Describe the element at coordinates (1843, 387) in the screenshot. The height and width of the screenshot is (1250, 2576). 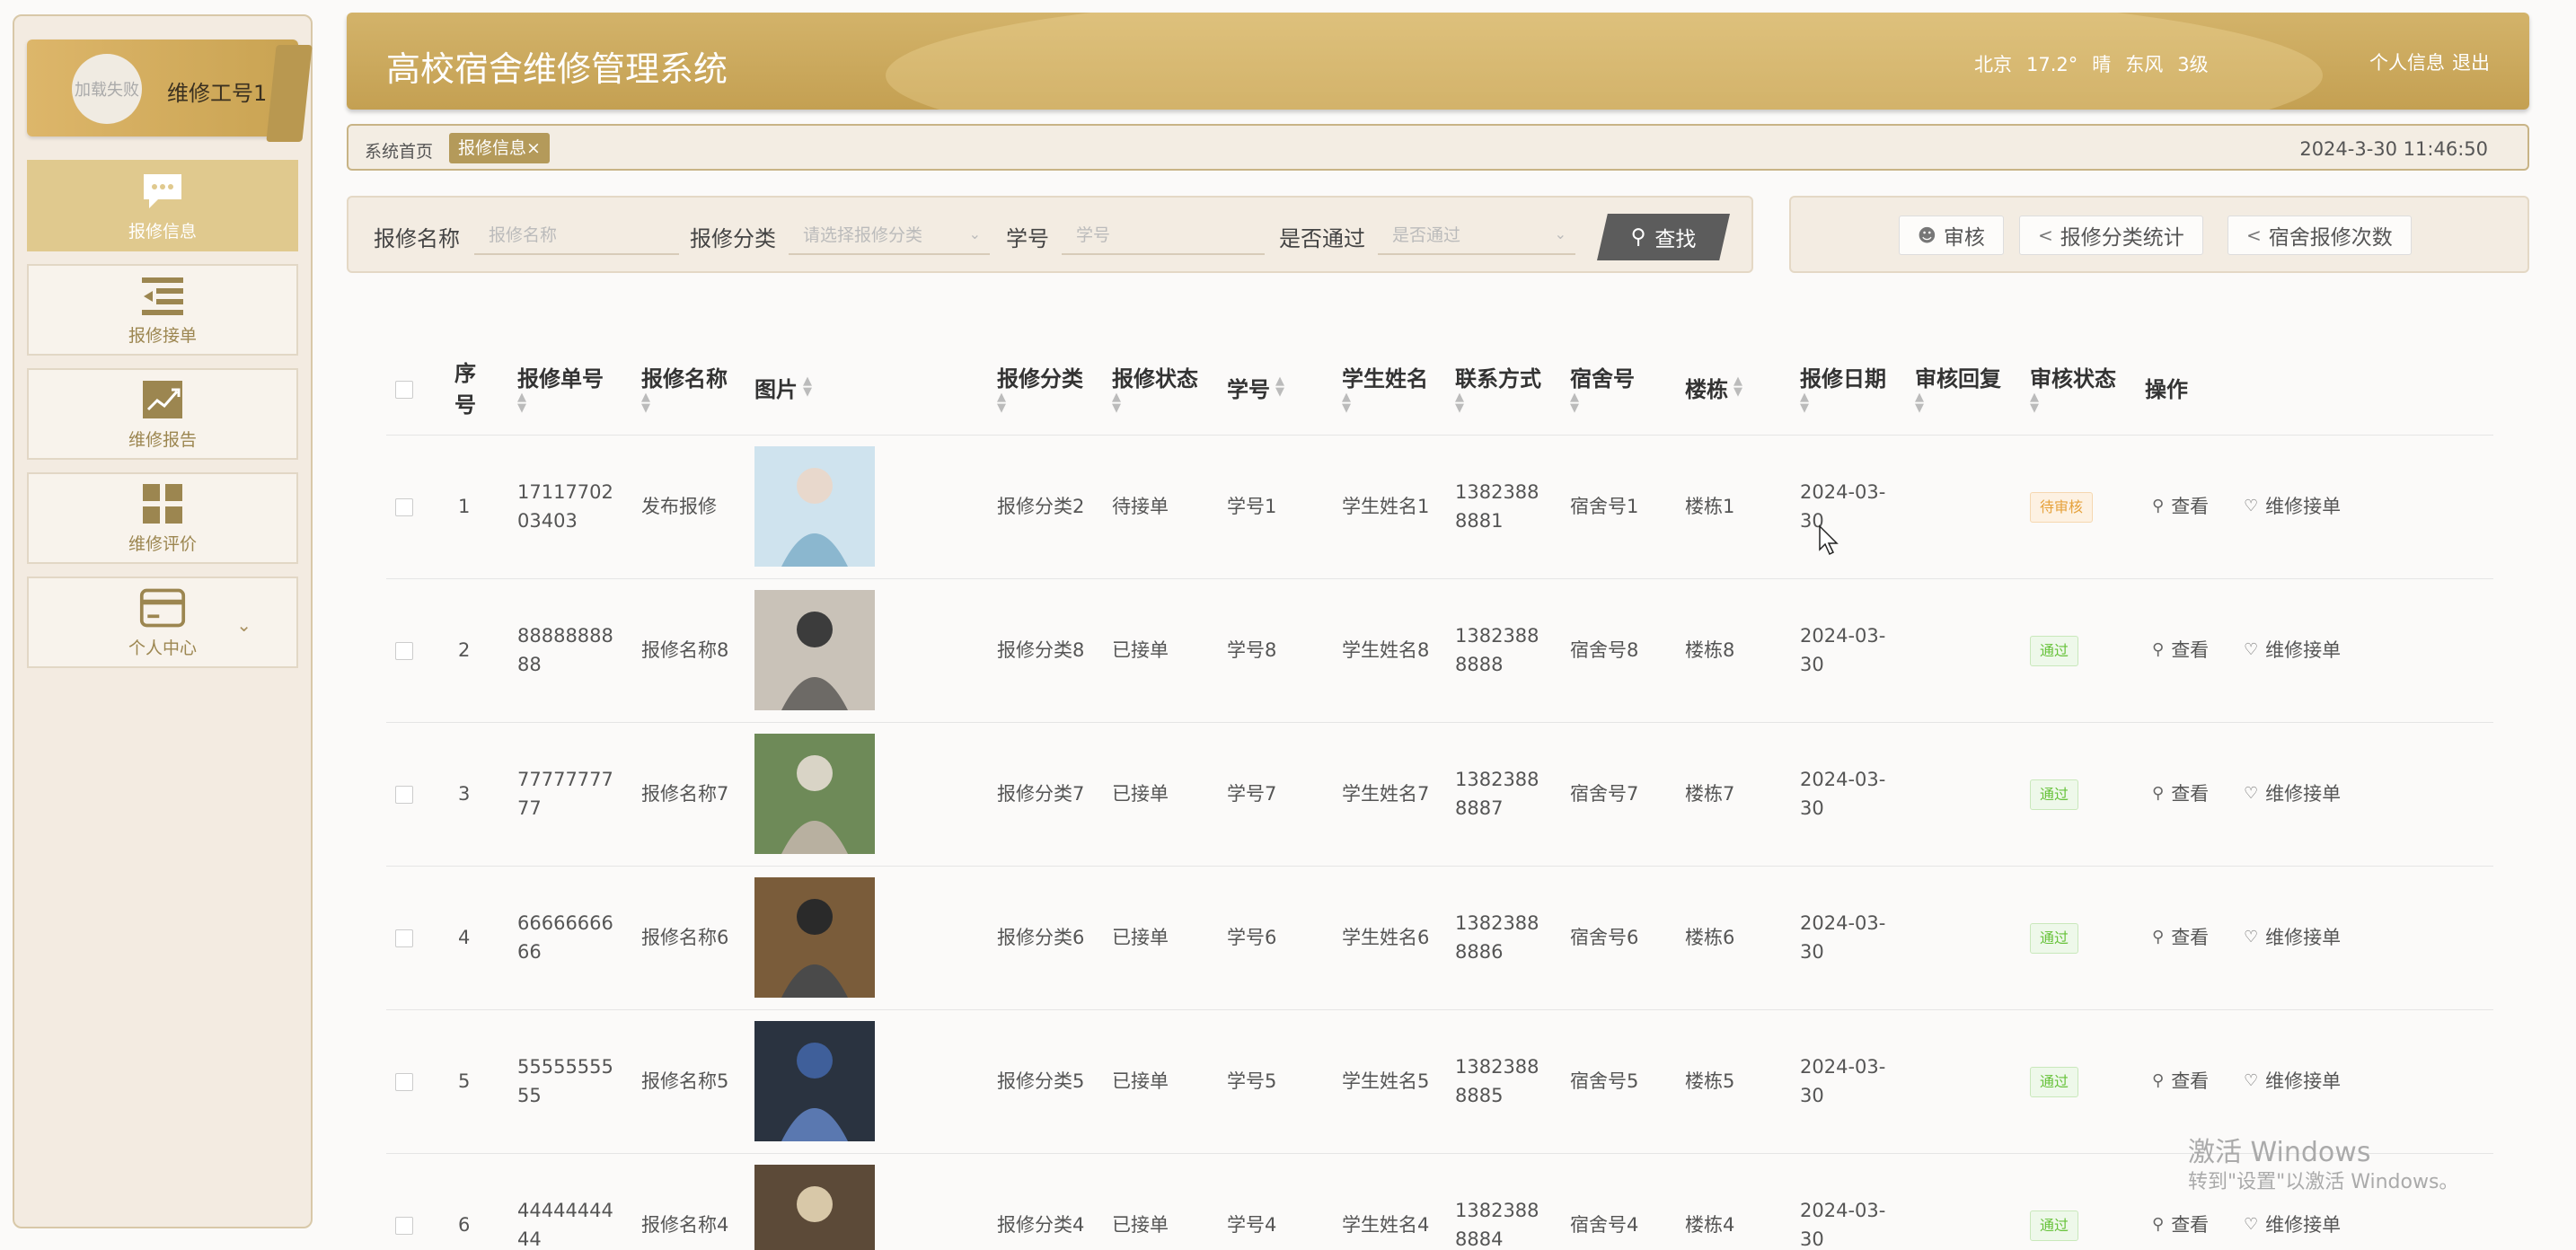
I see `col-date: 报修日期 ▲ ▼` at that location.